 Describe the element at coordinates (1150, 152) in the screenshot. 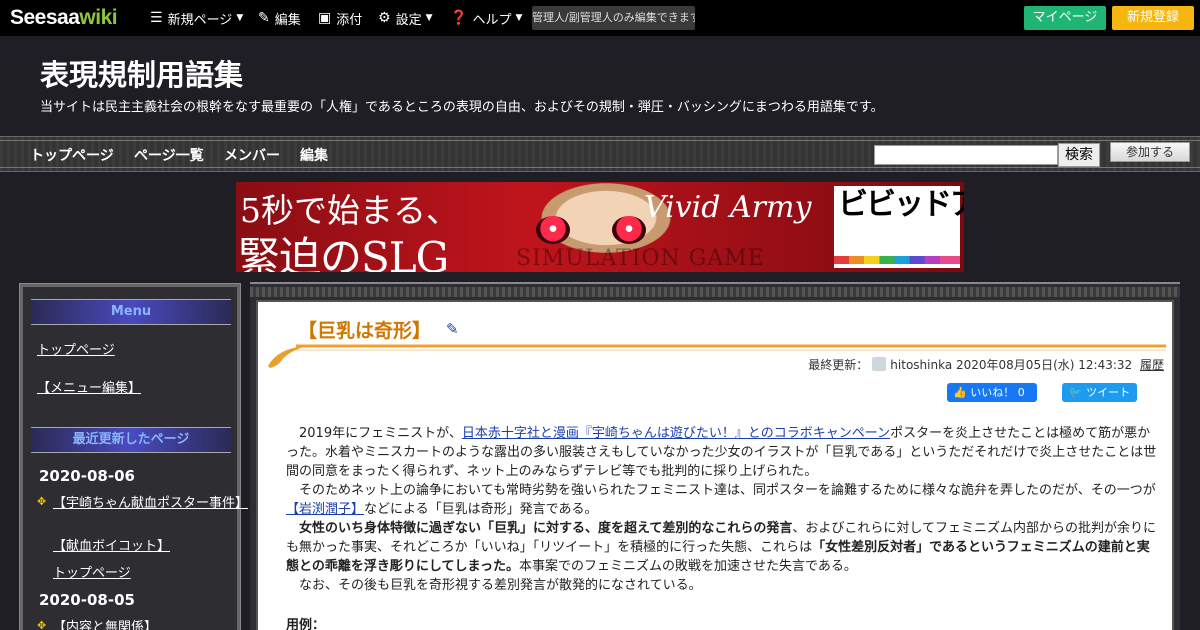

I see `join-button: 参加する` at that location.